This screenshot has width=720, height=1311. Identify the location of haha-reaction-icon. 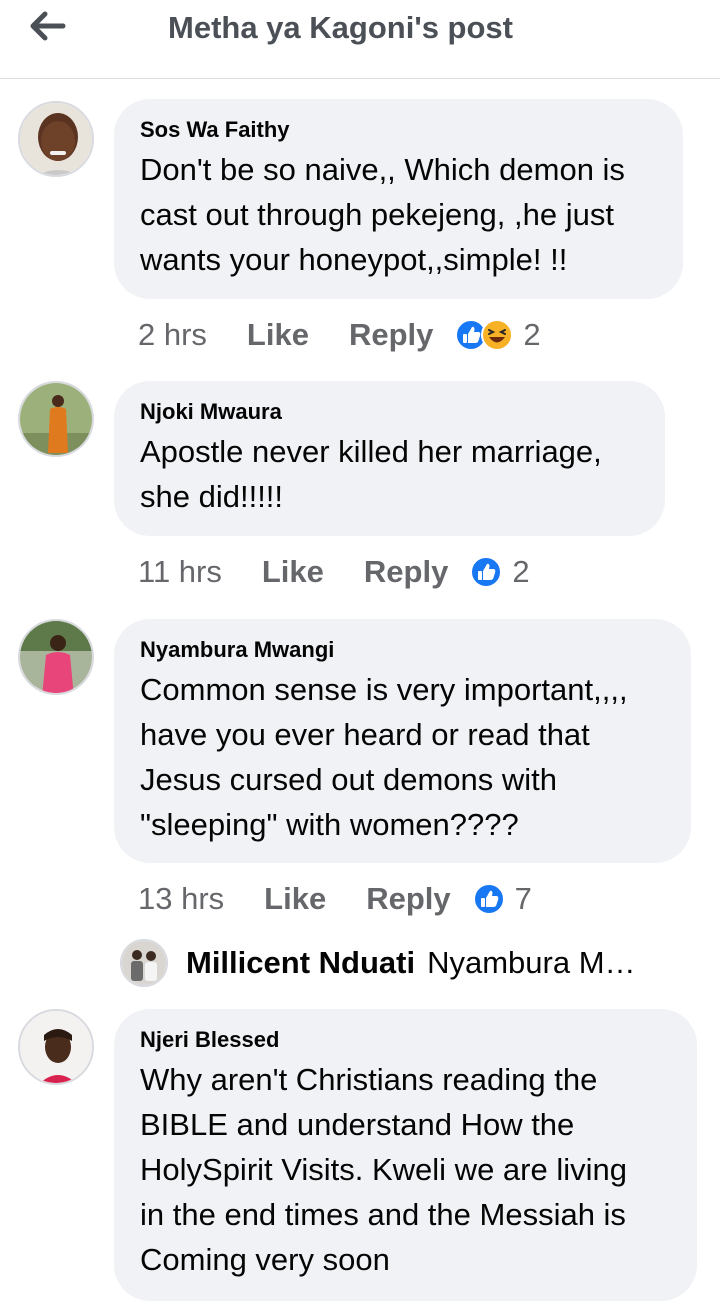
(497, 335).